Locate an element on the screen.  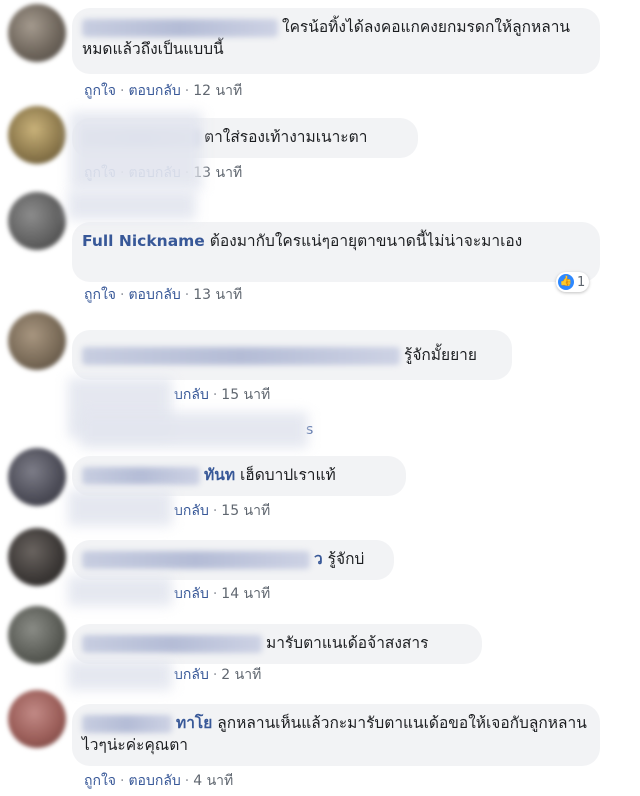
comment-text: ตาใส่รองเท้างามเนาะตา is located at coordinates (286, 137).